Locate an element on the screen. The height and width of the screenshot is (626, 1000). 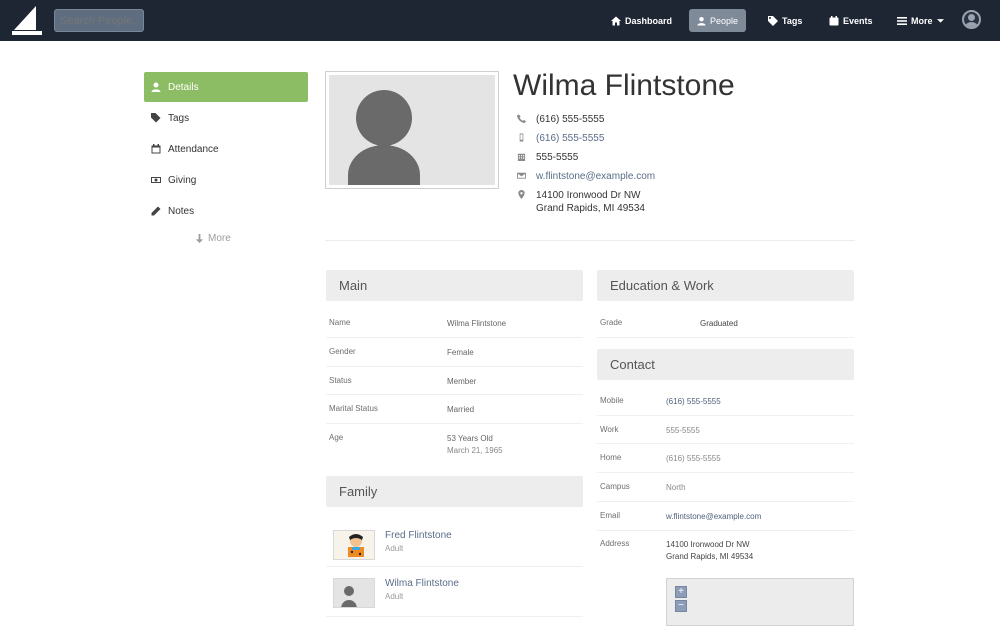
field-value: w.flintstone@example.com is located at coordinates (713, 517).